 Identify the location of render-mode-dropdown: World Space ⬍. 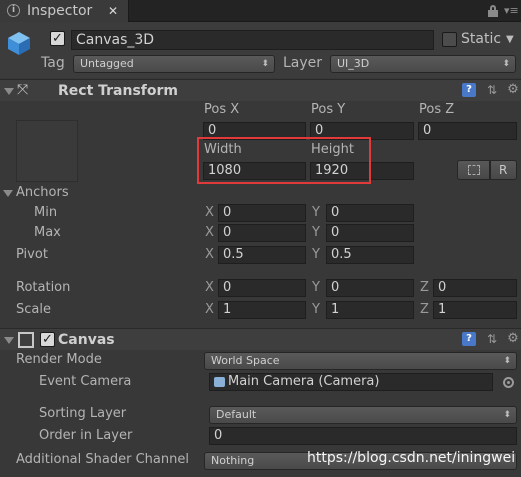
(360, 361).